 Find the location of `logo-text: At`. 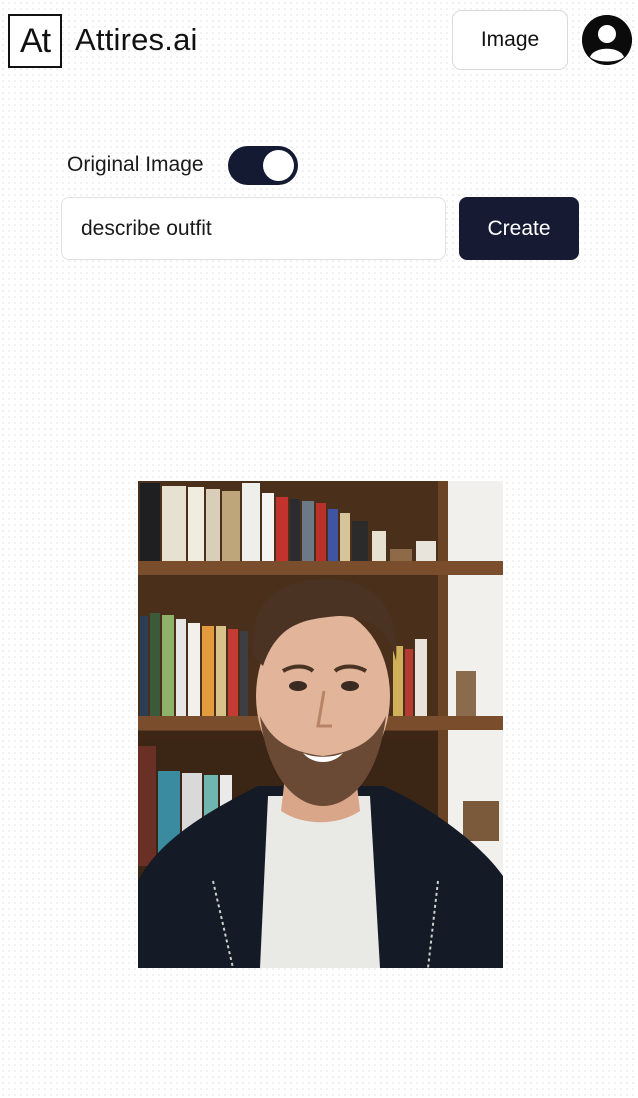

logo-text: At is located at coordinates (35, 40).